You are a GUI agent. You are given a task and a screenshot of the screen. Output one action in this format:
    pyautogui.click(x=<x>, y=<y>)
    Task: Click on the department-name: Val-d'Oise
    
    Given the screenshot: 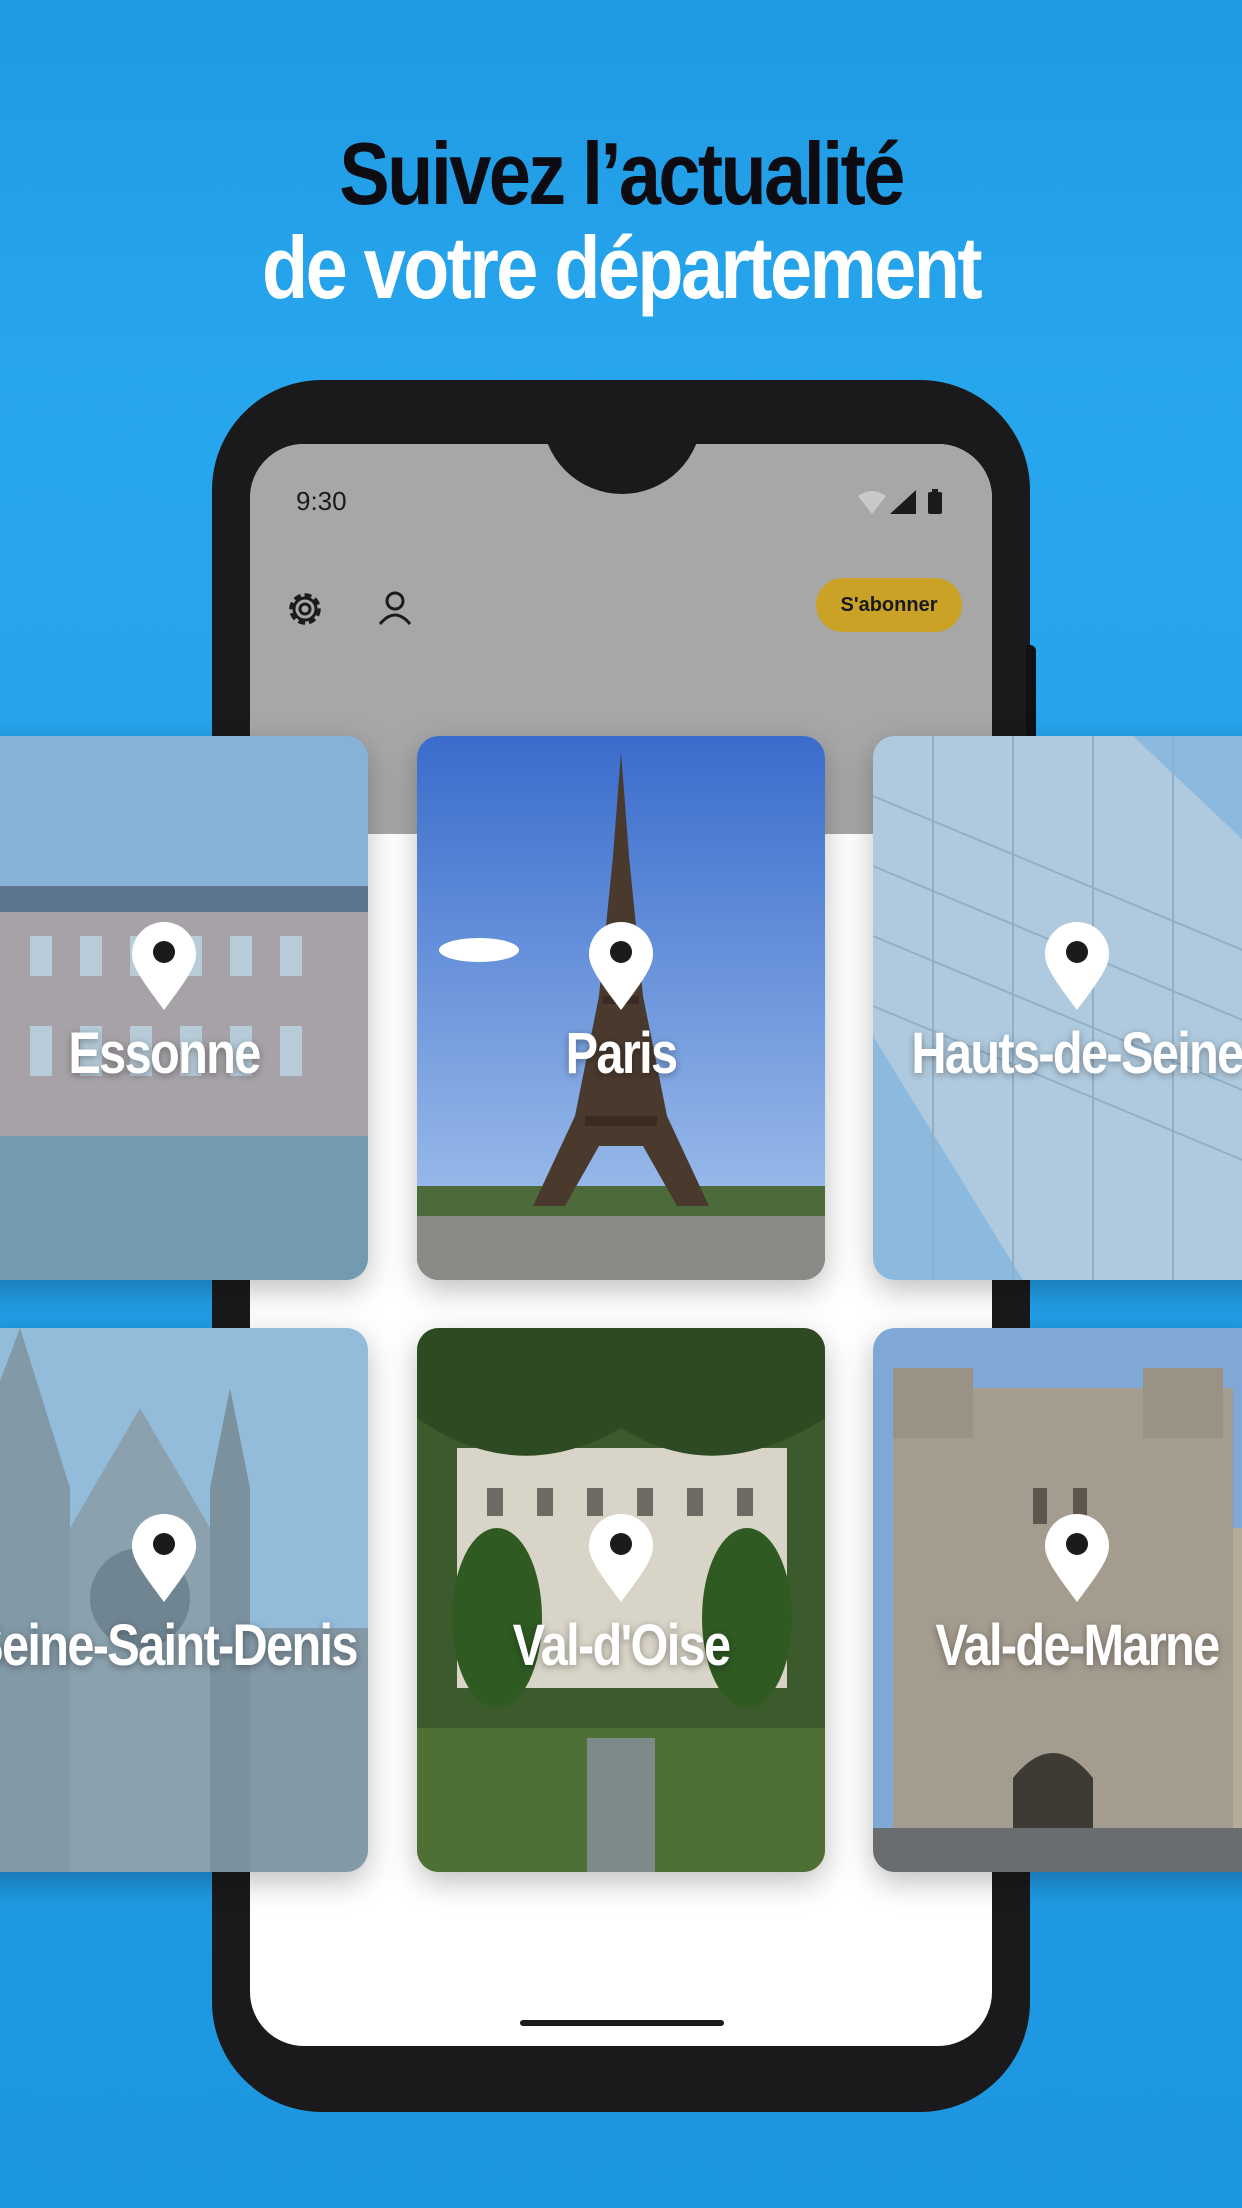 What is the action you would take?
    pyautogui.click(x=622, y=1645)
    